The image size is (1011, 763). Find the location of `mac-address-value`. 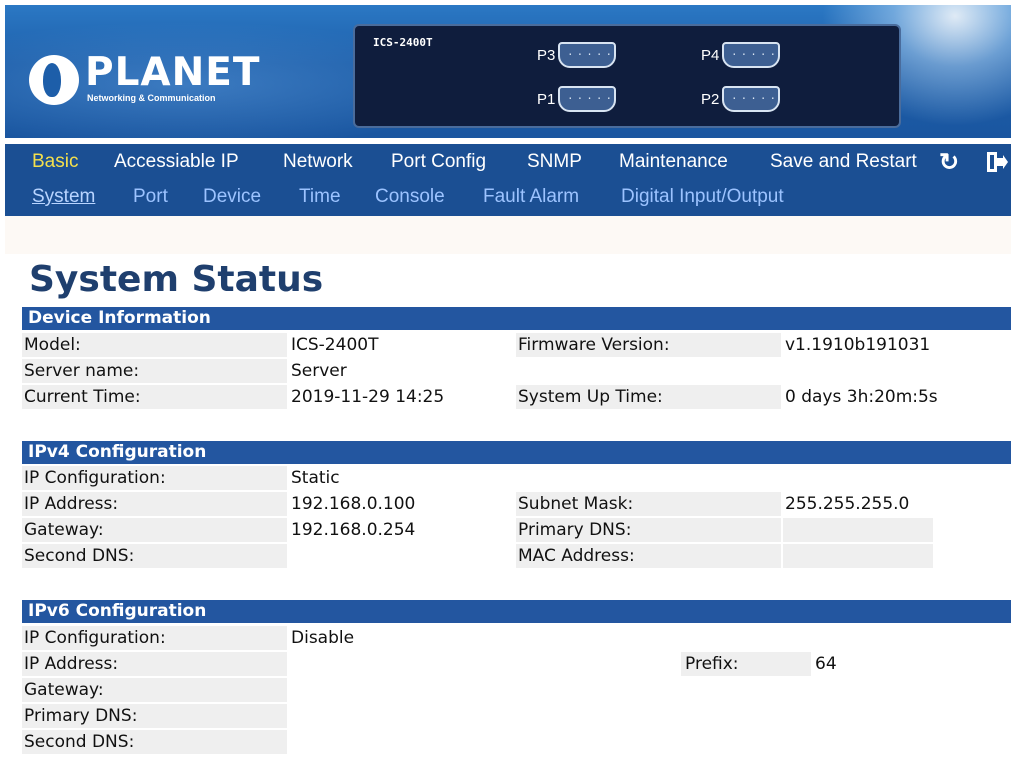

mac-address-value is located at coordinates (858, 556).